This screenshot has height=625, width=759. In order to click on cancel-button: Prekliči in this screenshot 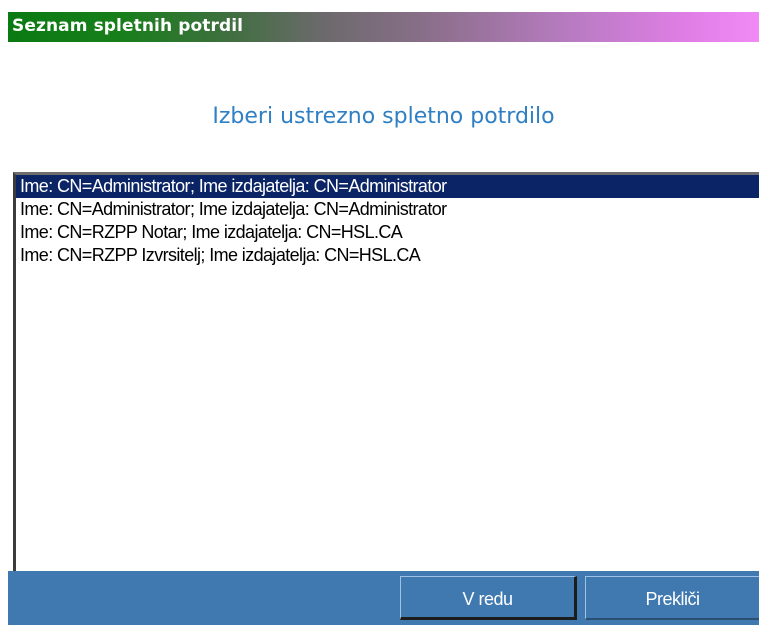, I will do `click(672, 598)`.